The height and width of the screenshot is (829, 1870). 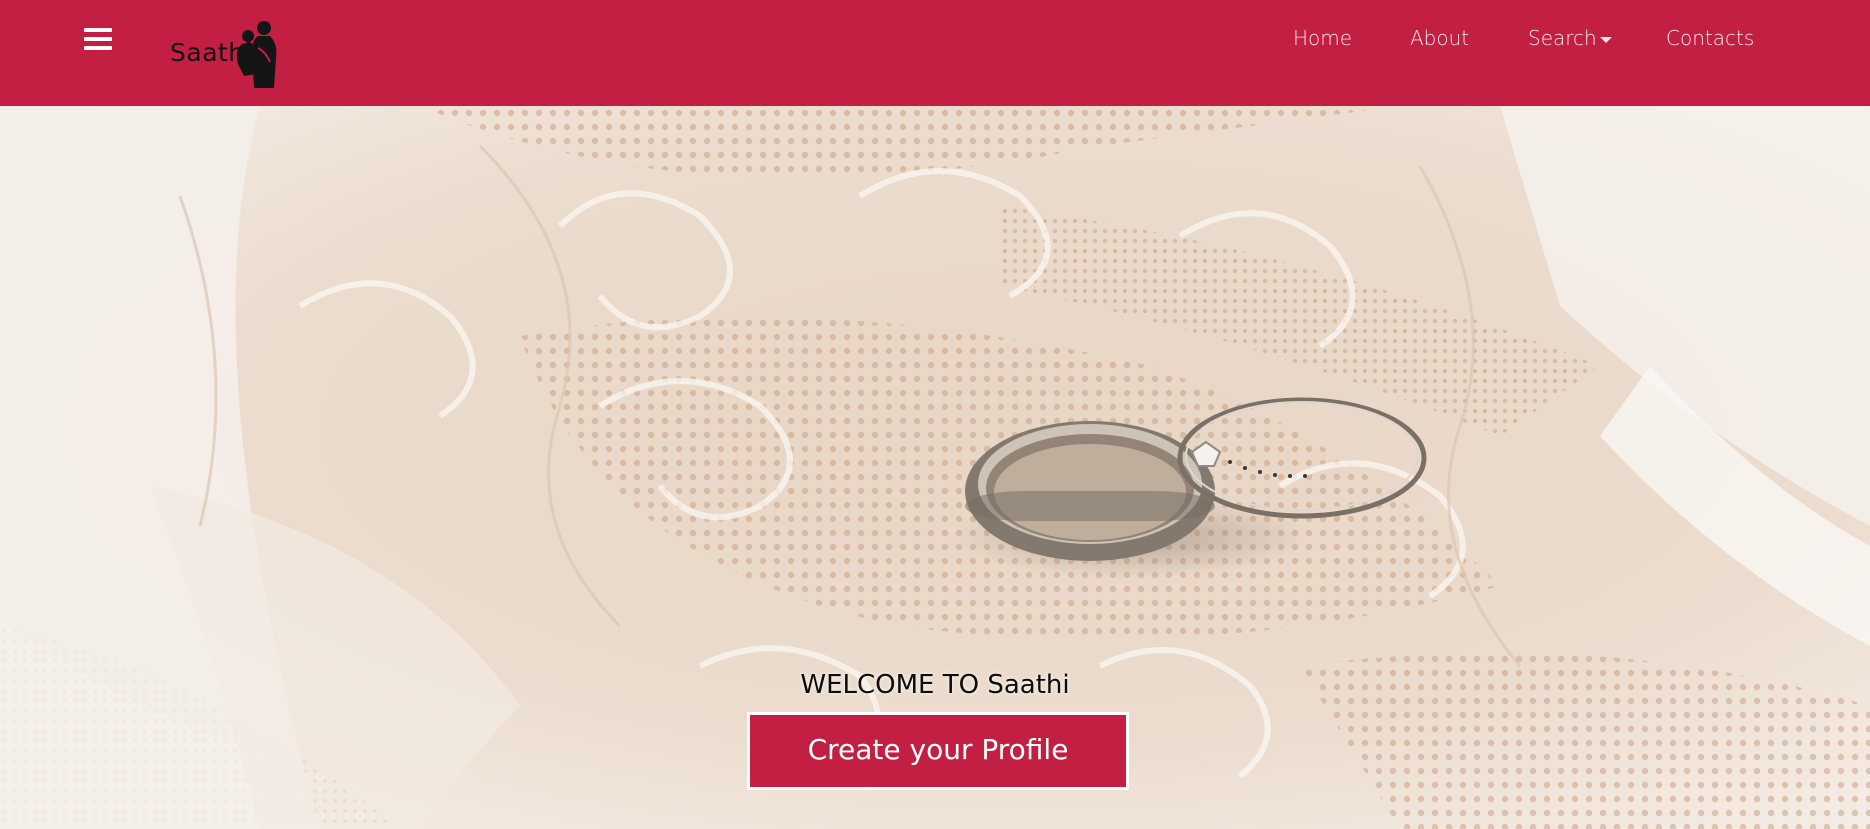 I want to click on nav-search-dropdown: Search, so click(x=1570, y=38).